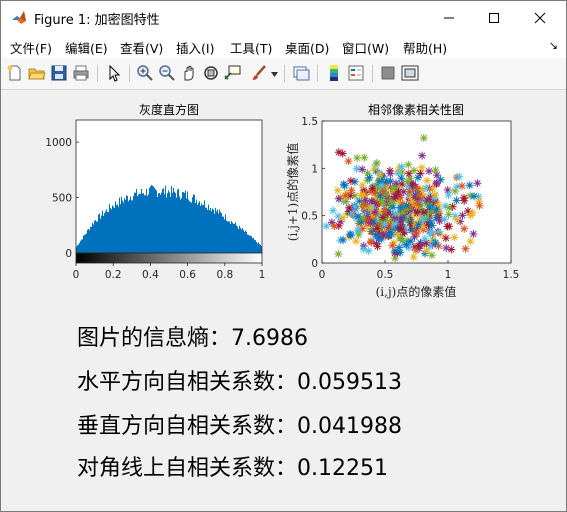 The image size is (567, 512). What do you see at coordinates (68, 254) in the screenshot?
I see `histogram-y-tick-label: 0` at bounding box center [68, 254].